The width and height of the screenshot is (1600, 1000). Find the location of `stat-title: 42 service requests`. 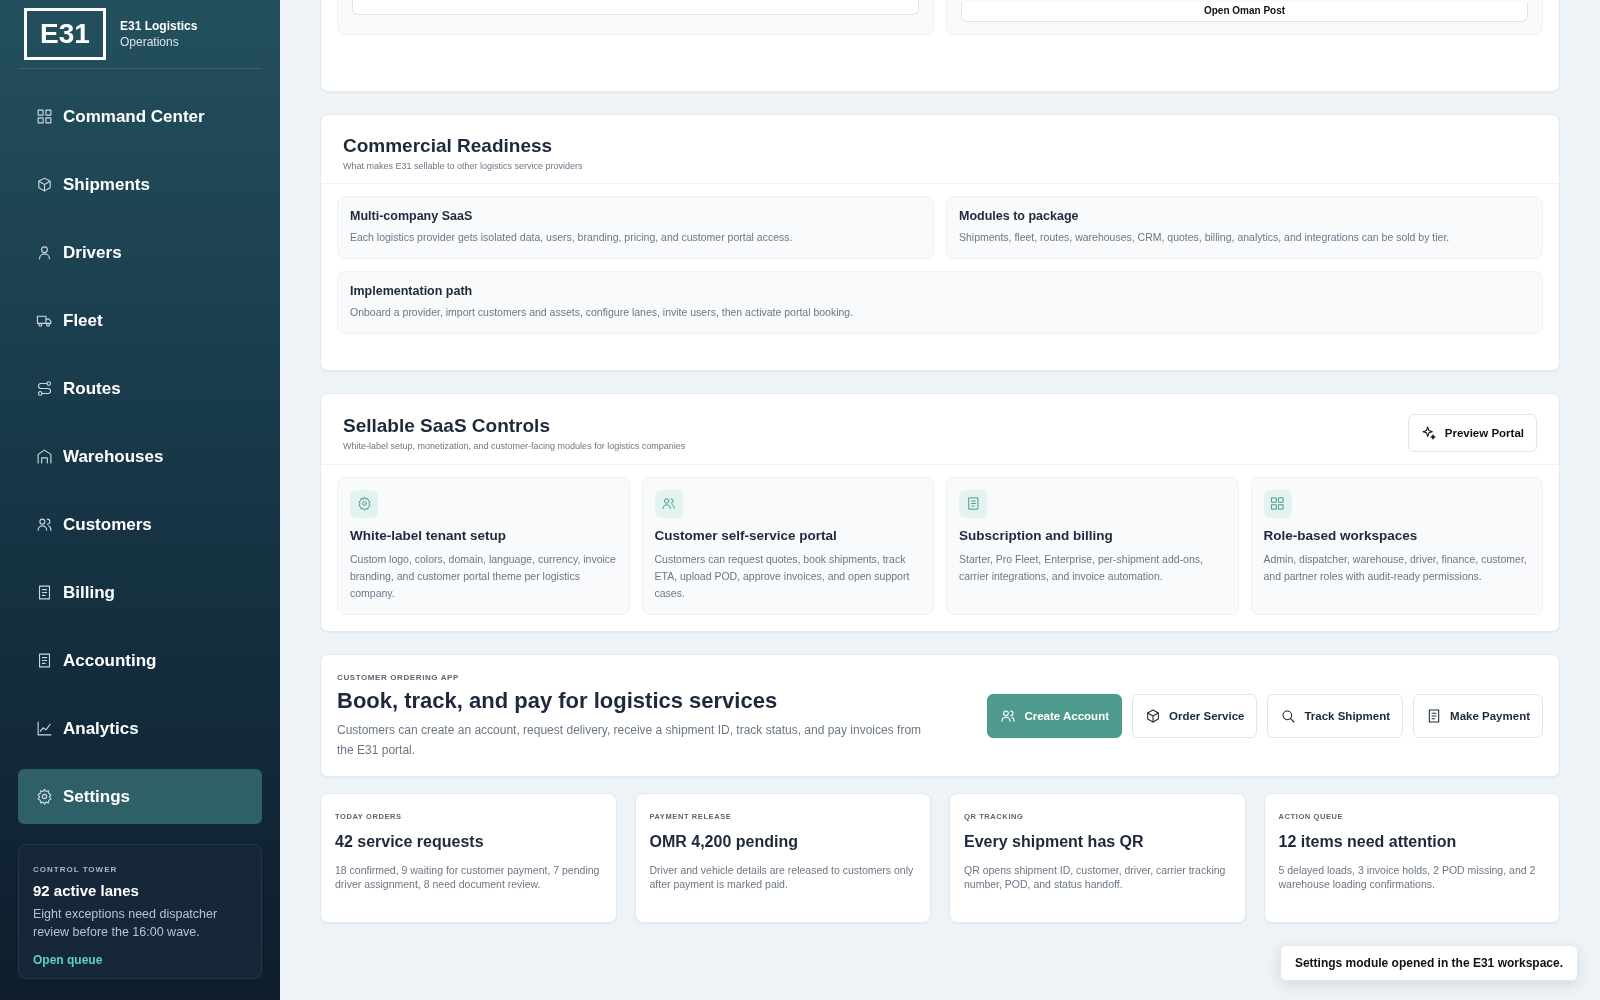

stat-title: 42 service requests is located at coordinates (410, 841).